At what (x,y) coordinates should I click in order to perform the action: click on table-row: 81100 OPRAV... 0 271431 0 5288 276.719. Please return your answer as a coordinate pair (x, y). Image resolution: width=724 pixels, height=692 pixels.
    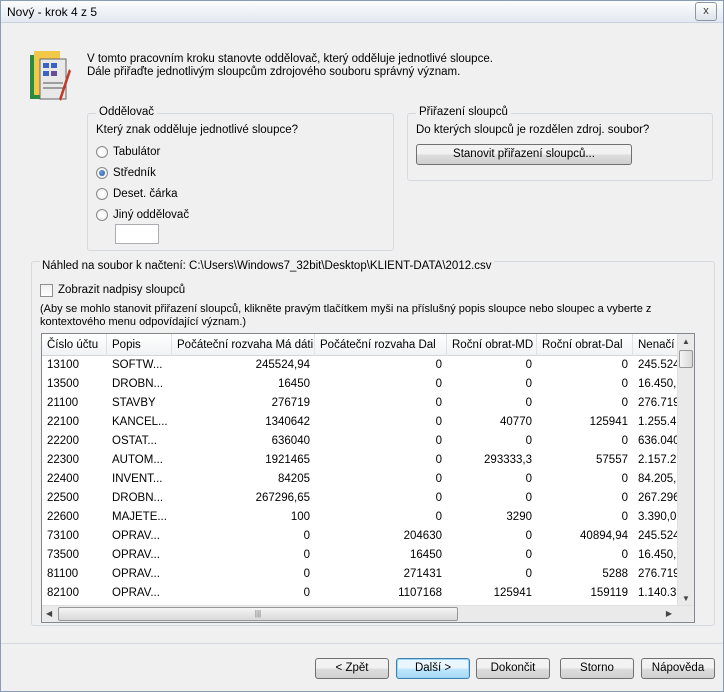
    Looking at the image, I should click on (362, 575).